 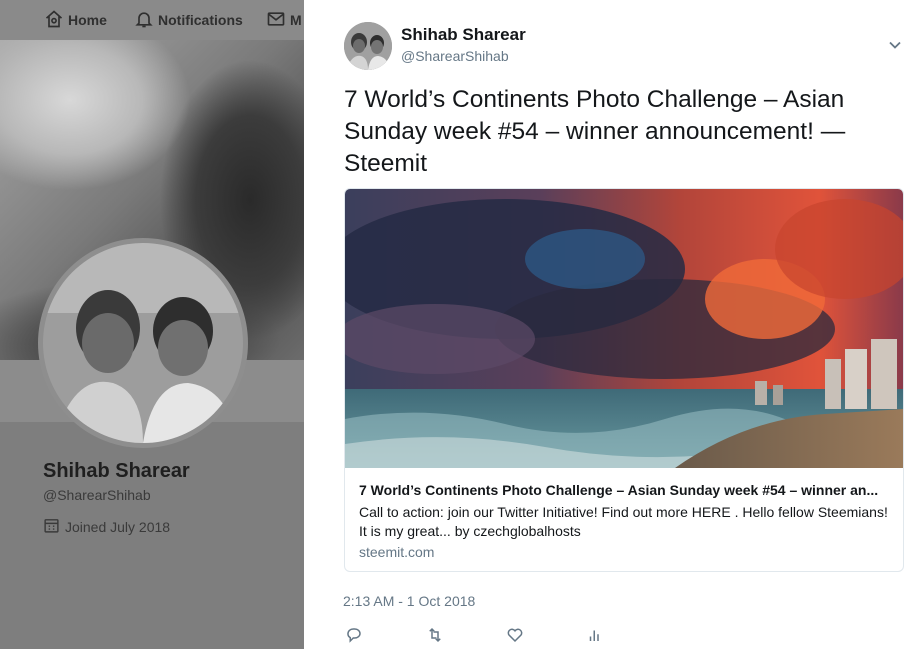 I want to click on heart-icon, so click(x=516, y=635).